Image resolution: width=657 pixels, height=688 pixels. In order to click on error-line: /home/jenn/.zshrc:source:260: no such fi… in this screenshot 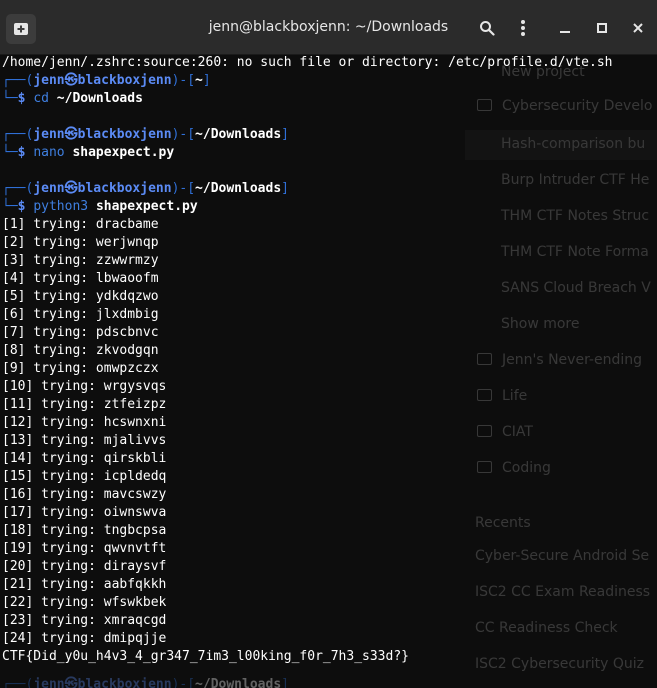, I will do `click(307, 62)`.